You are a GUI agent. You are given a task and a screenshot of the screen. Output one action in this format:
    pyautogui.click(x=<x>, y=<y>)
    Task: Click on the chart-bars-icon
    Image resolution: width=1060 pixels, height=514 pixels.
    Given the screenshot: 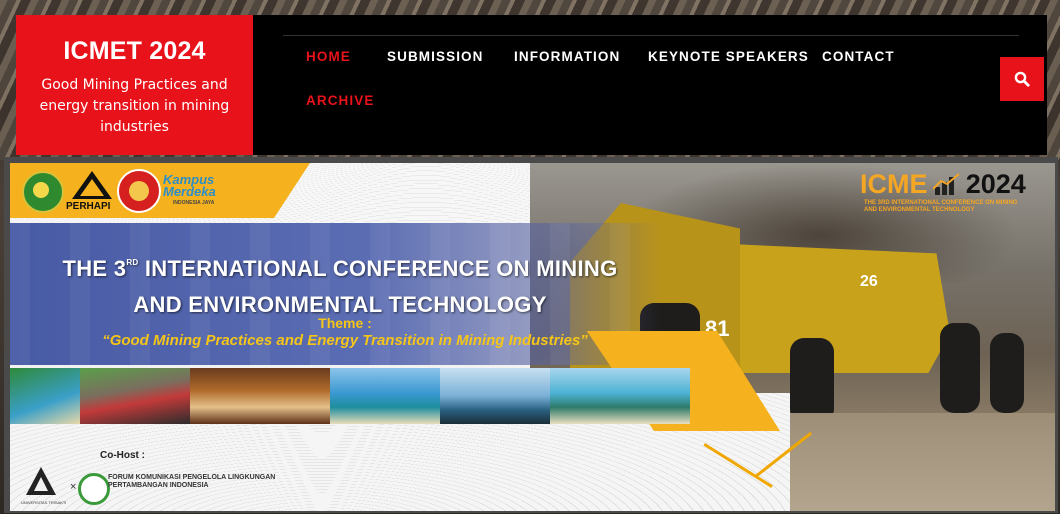 What is the action you would take?
    pyautogui.click(x=945, y=184)
    